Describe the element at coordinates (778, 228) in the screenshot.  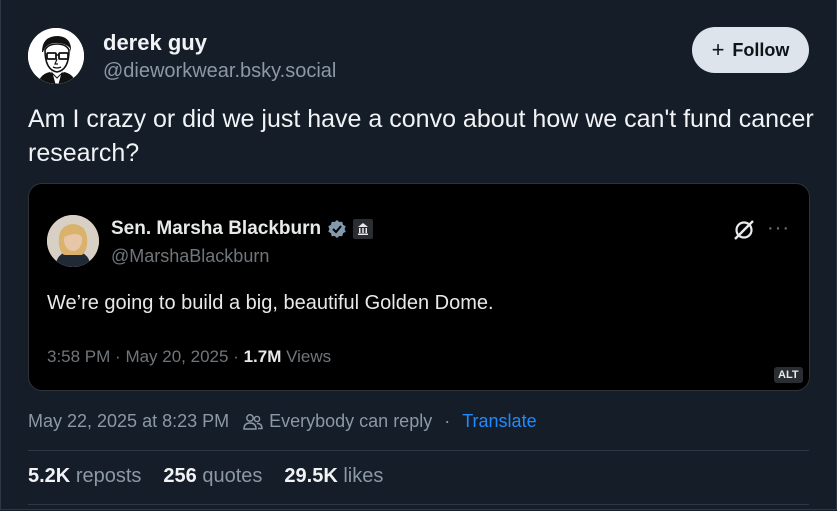
I see `more-icon: ···` at that location.